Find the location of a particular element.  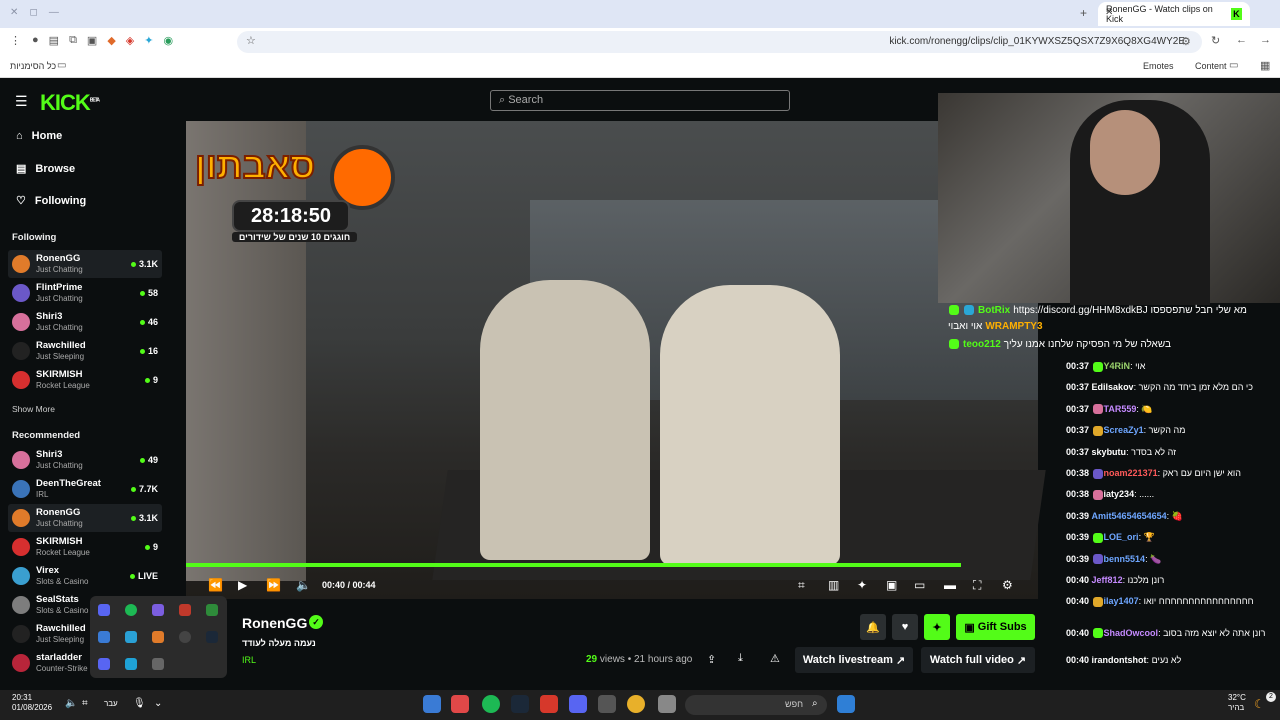

follow-heart-button: ♥ is located at coordinates (905, 627).